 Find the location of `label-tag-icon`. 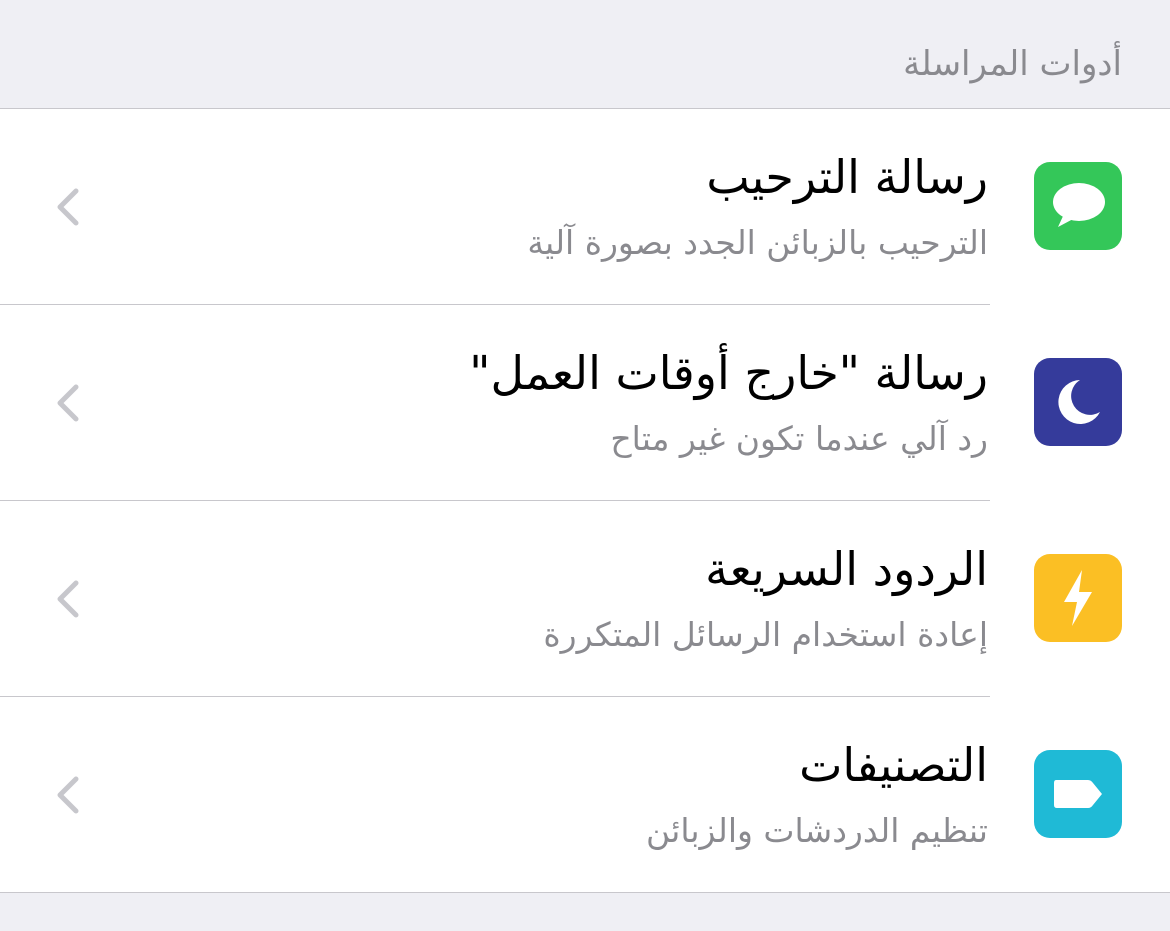

label-tag-icon is located at coordinates (1078, 794).